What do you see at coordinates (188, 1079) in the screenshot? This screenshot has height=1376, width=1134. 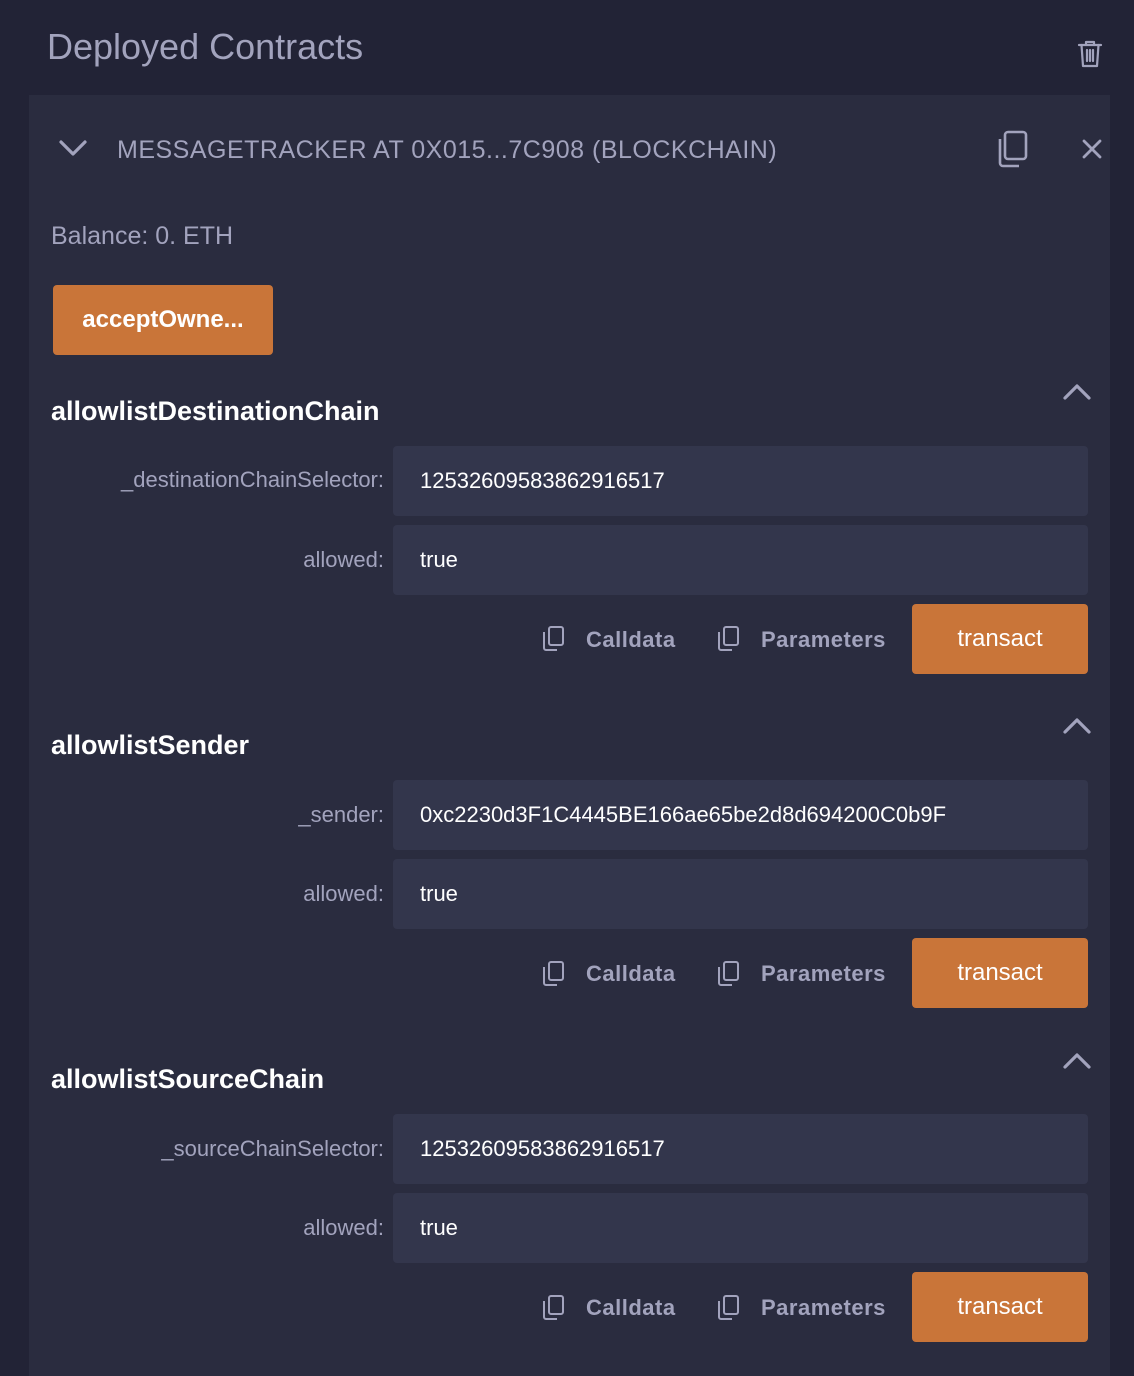 I see `function-title-allowlist-source-chain: allowlistSourceChain` at bounding box center [188, 1079].